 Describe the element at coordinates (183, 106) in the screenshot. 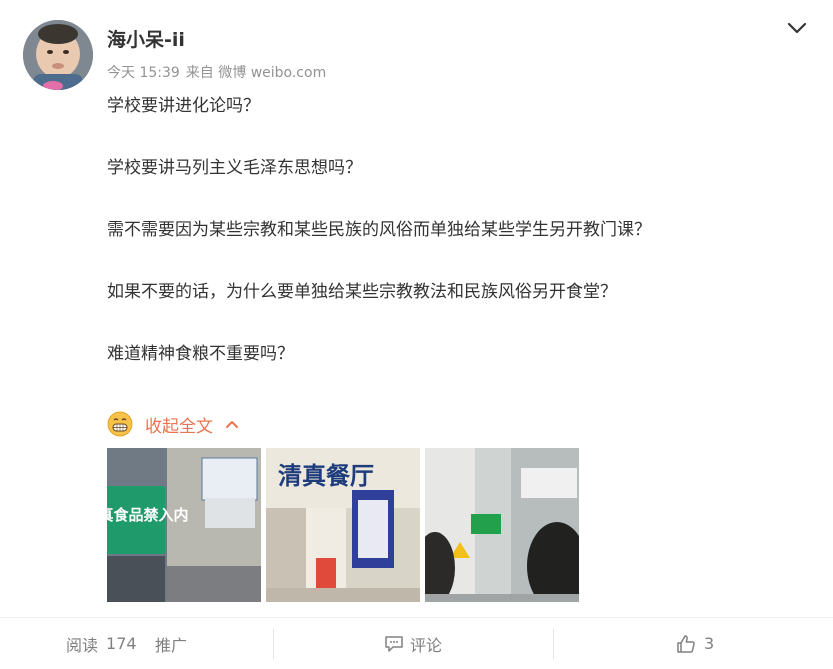

I see `post-paragraph: 学校要讲进化论吗？` at that location.